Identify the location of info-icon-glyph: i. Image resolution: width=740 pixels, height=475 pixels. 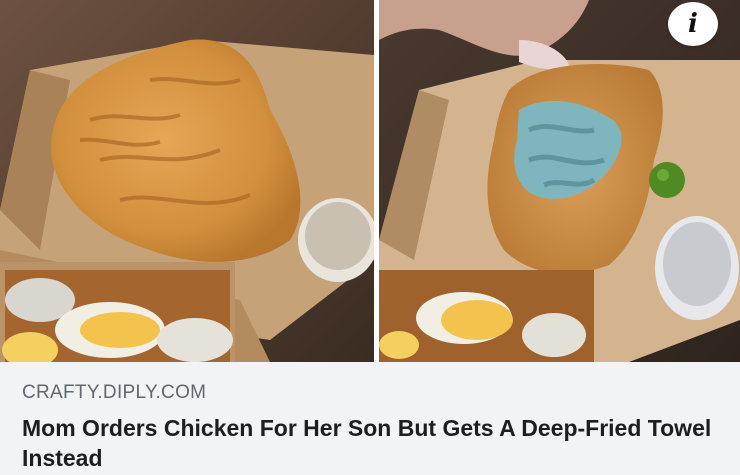
(693, 24).